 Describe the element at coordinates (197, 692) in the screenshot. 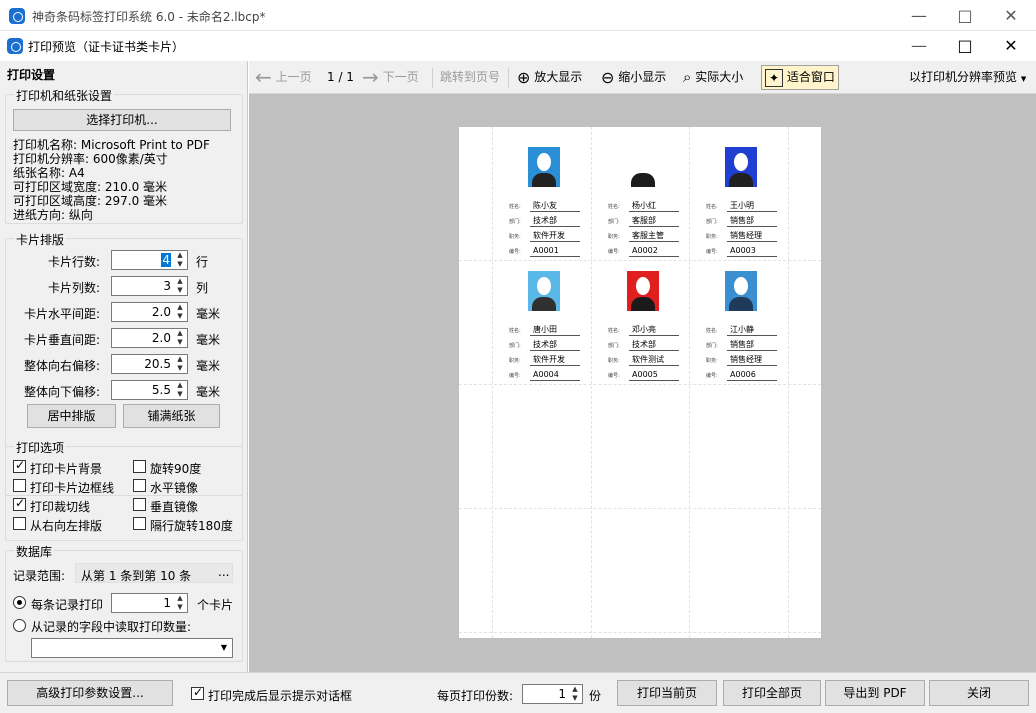

I see `show-dialog-checkbox` at that location.